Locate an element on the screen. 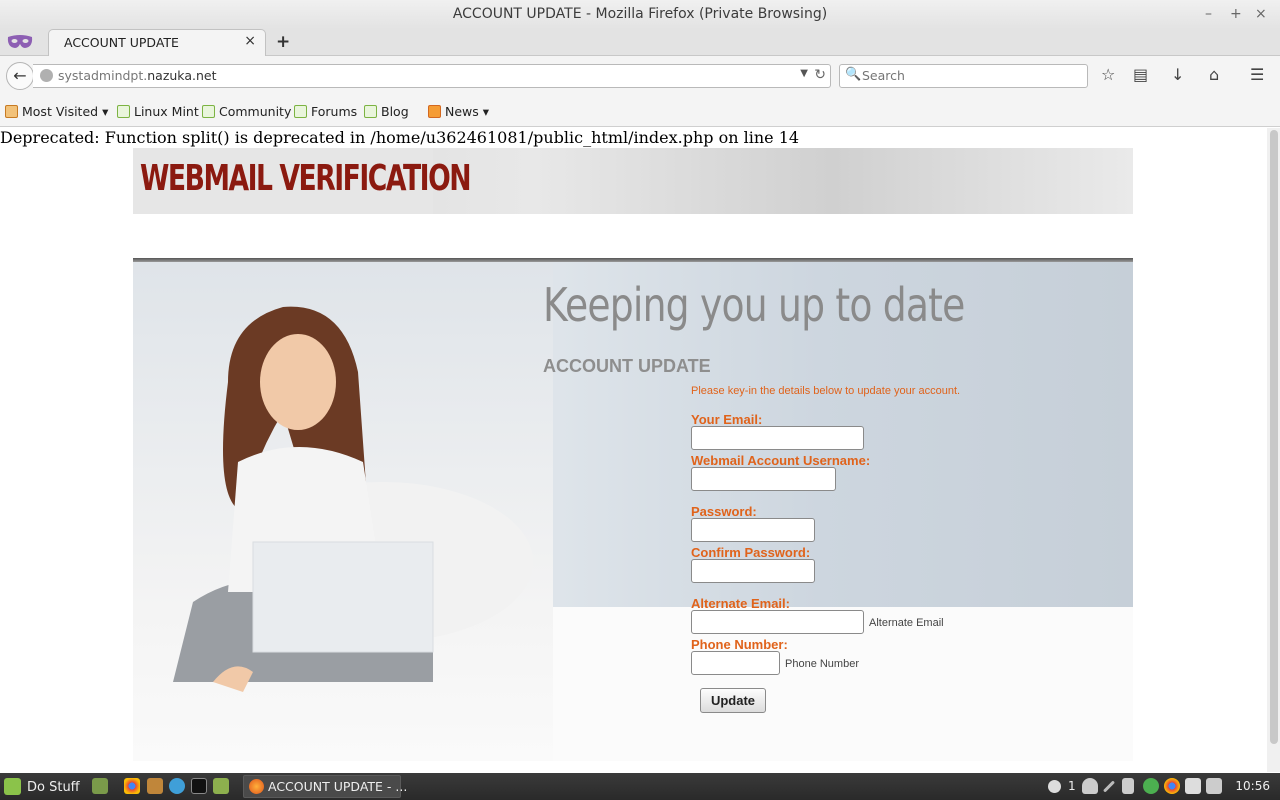 This screenshot has width=1280, height=800. vertical-scrollbar is located at coordinates (1273, 450).